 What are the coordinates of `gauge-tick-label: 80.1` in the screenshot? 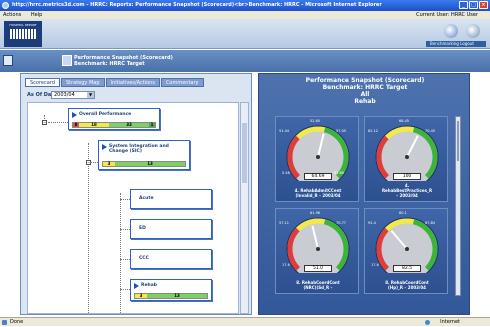 It's located at (403, 213).